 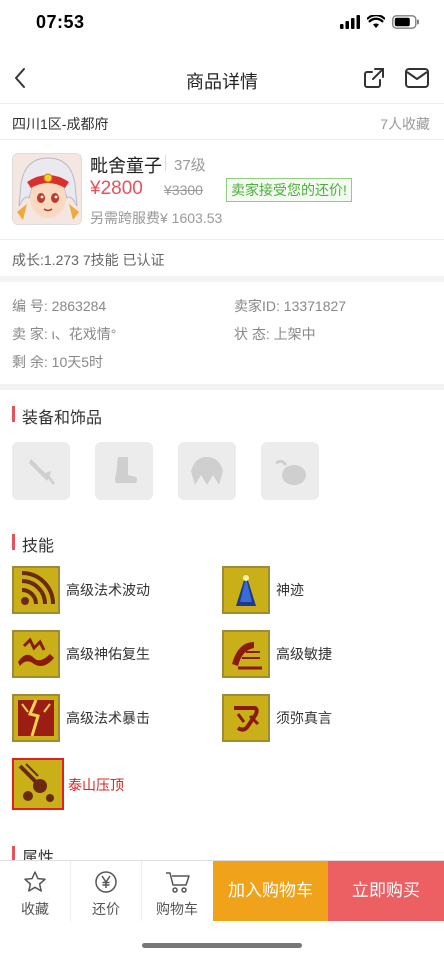 I want to click on info-seller-id-label: 卖家ID:, so click(x=257, y=306).